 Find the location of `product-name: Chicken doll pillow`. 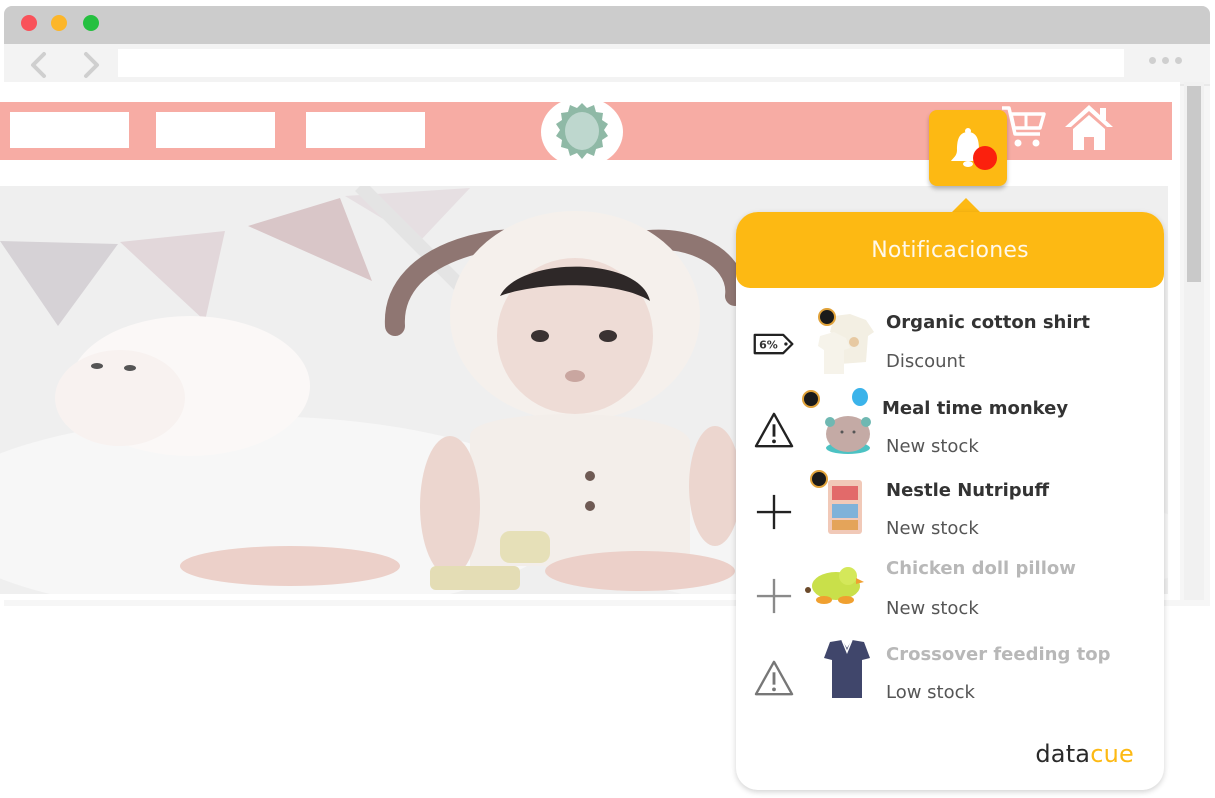

product-name: Chicken doll pillow is located at coordinates (981, 568).